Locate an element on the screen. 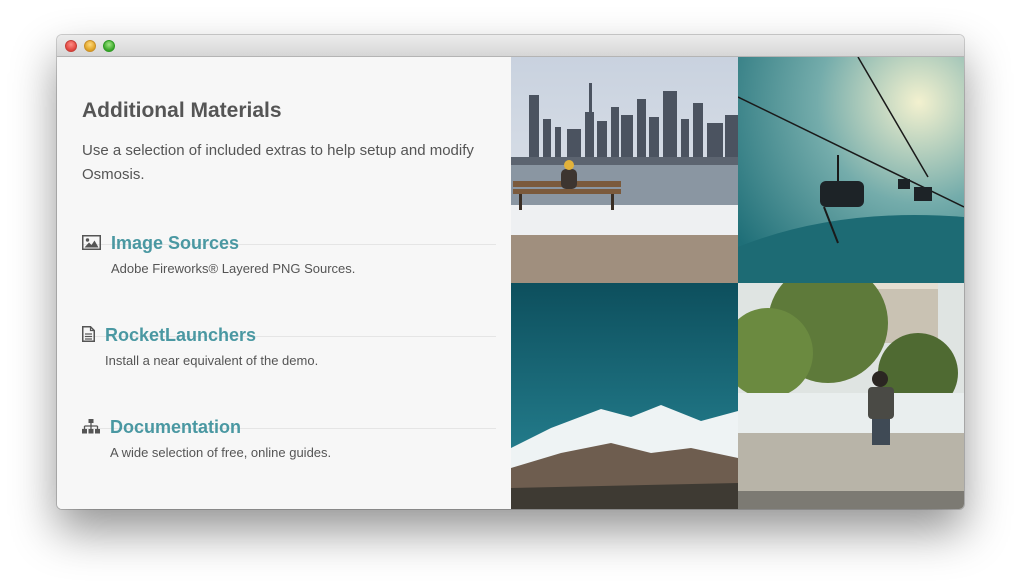 The height and width of the screenshot is (588, 1021). rocketlaunchers-link: RocketLaunchers is located at coordinates (180, 335).